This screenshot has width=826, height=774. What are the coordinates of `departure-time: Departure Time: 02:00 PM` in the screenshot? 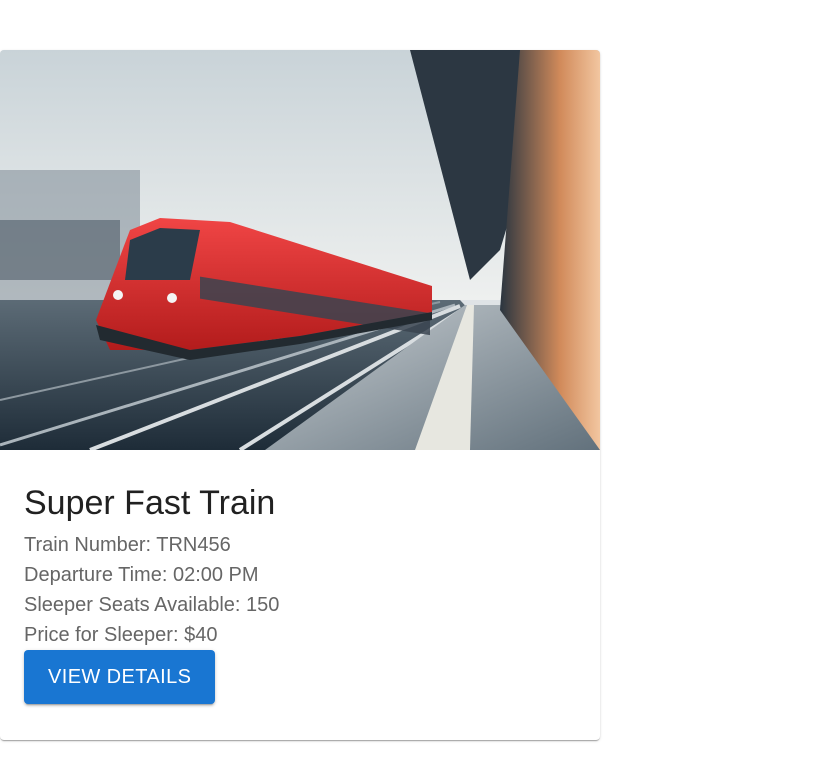 It's located at (141, 575).